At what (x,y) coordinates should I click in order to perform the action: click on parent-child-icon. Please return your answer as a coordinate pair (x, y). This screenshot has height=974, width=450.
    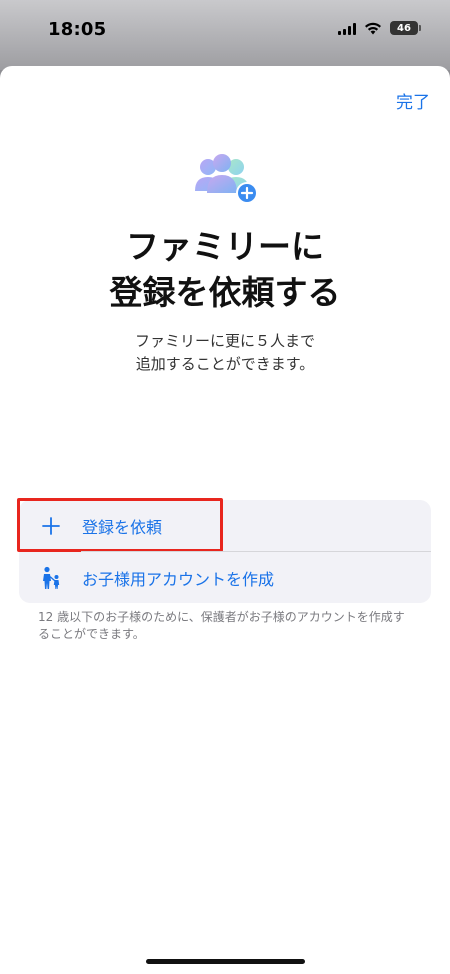
    Looking at the image, I should click on (51, 578).